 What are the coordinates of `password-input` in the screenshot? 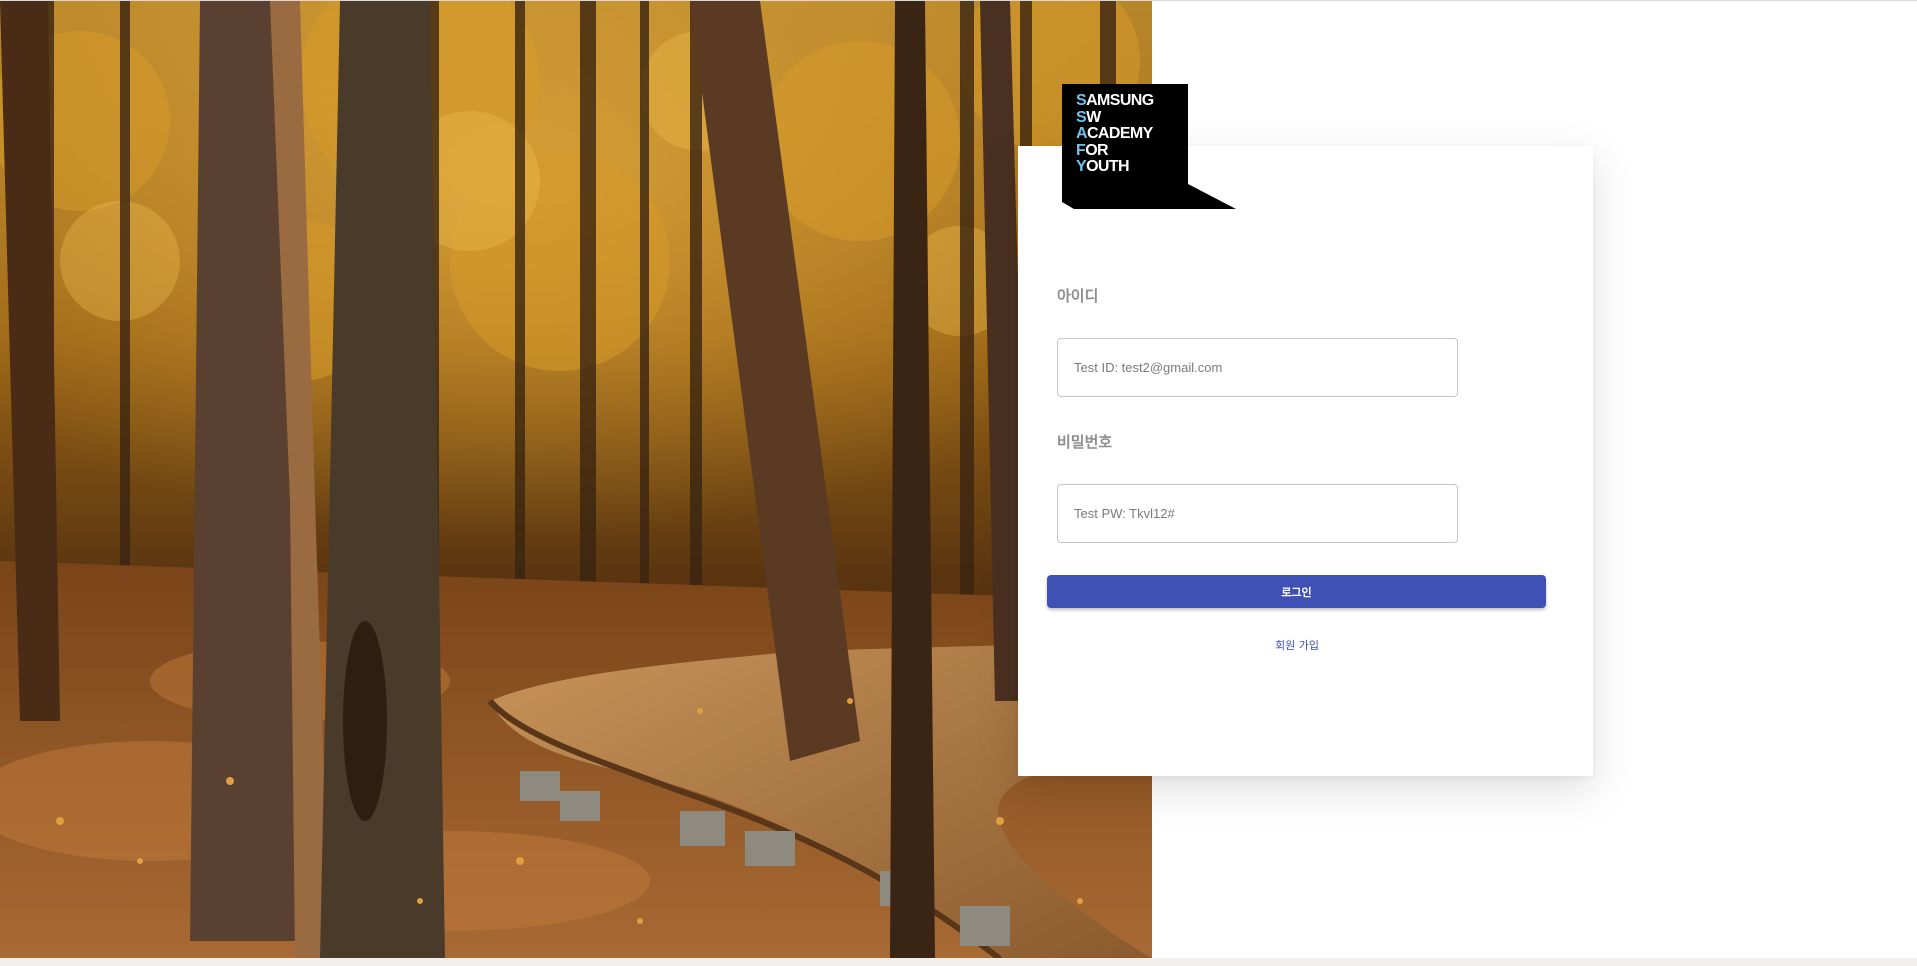 It's located at (1257, 513).